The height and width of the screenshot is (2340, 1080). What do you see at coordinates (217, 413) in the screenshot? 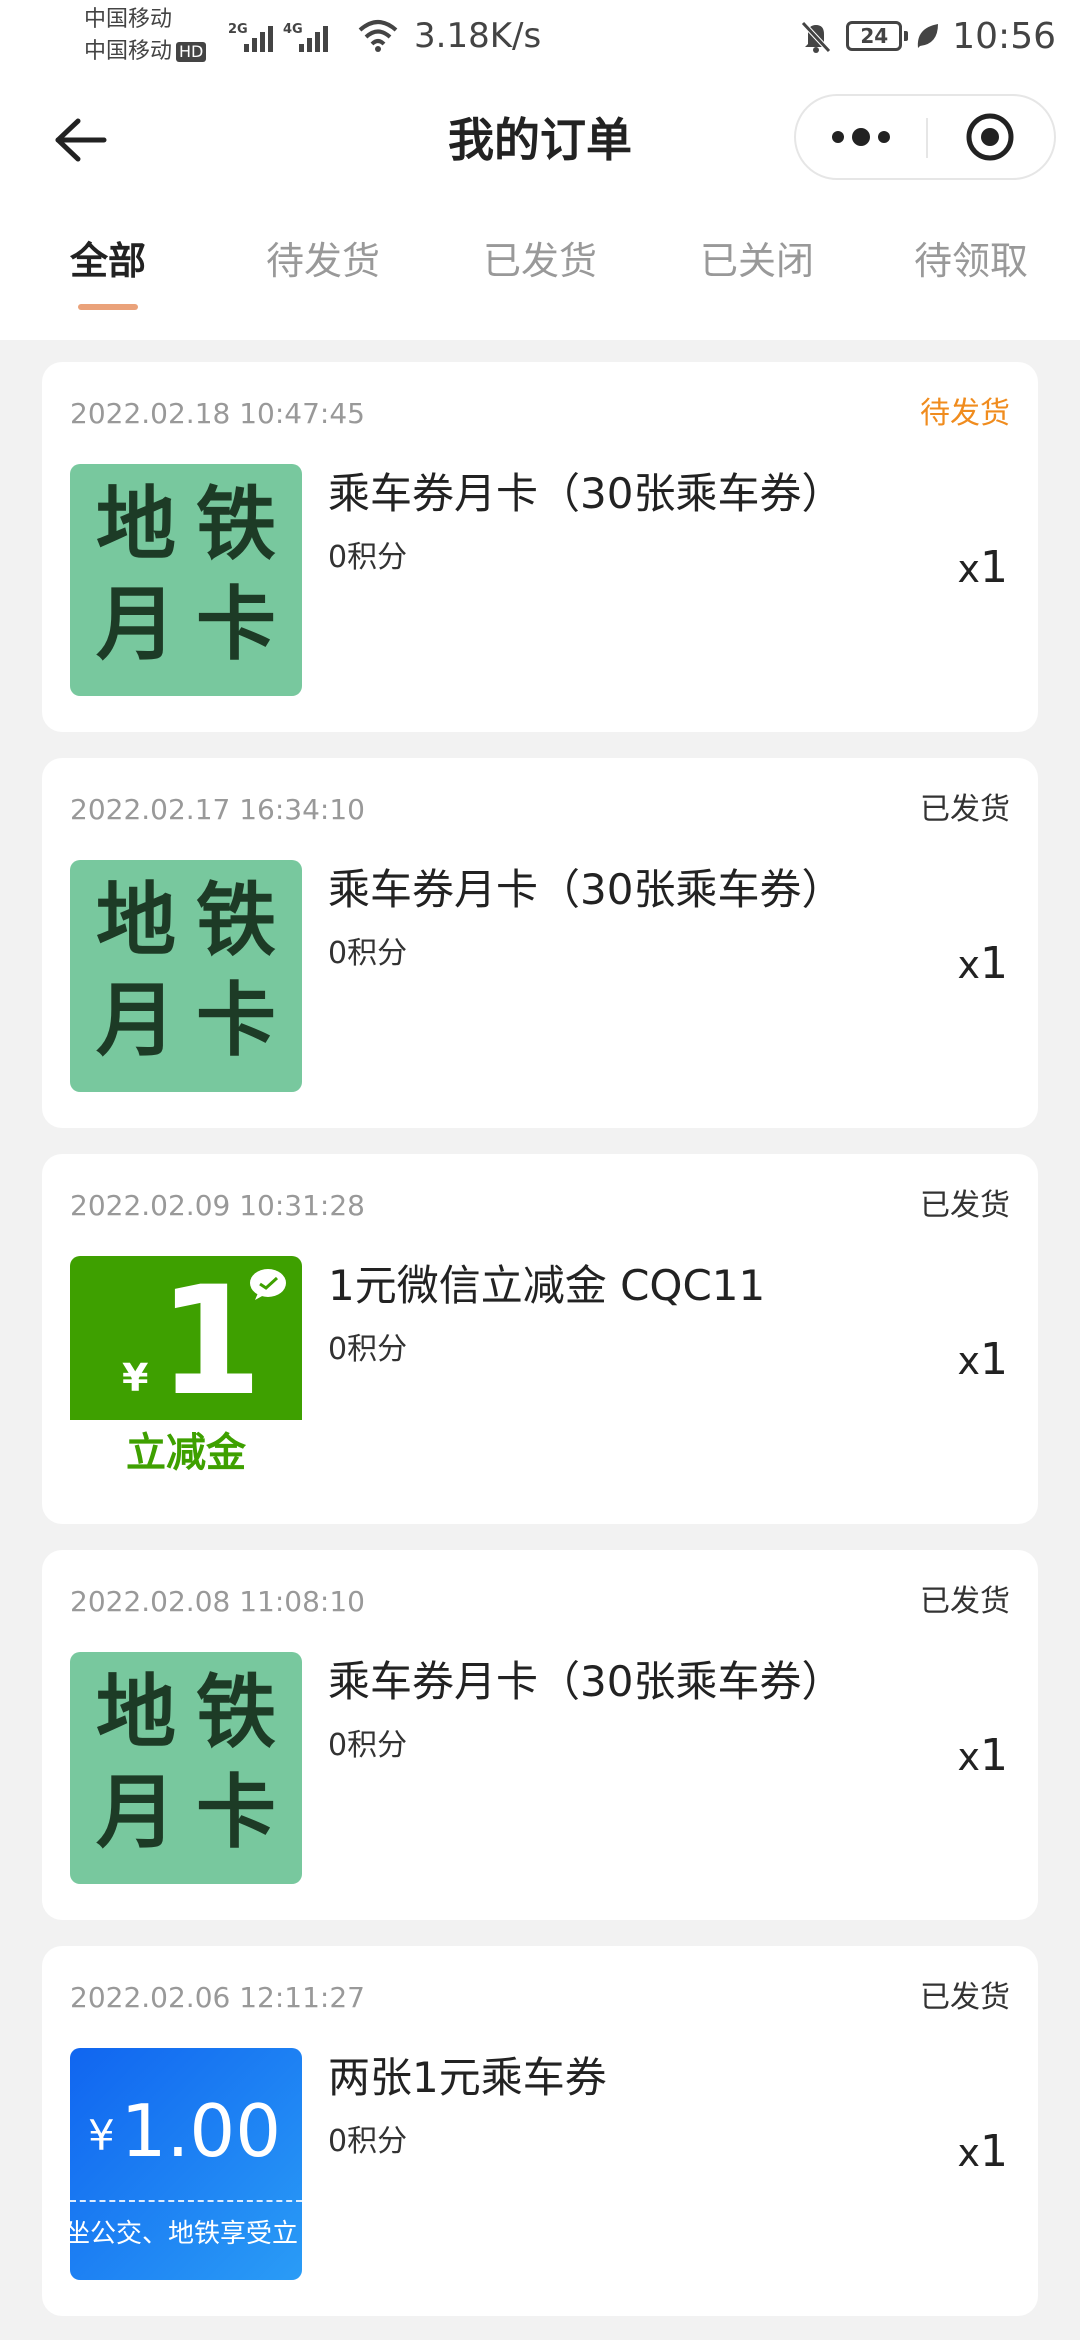
I see `order-date: 2022.02.18 10:47:45` at bounding box center [217, 413].